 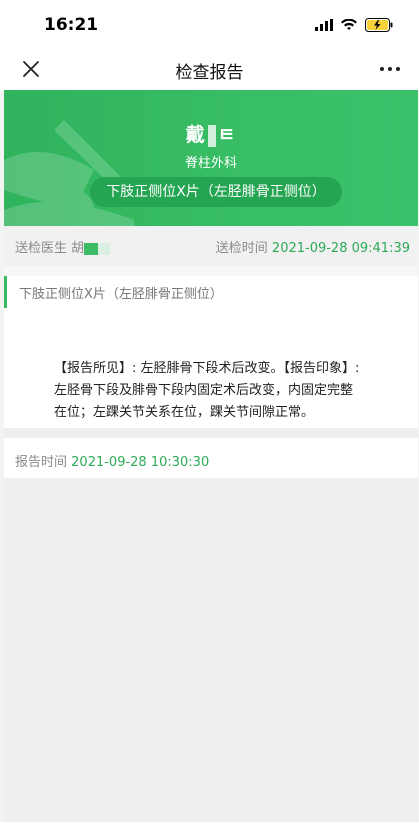 I want to click on exam-name-badge: 下肢正侧位X片（左胫腓骨正侧位）, so click(x=216, y=192).